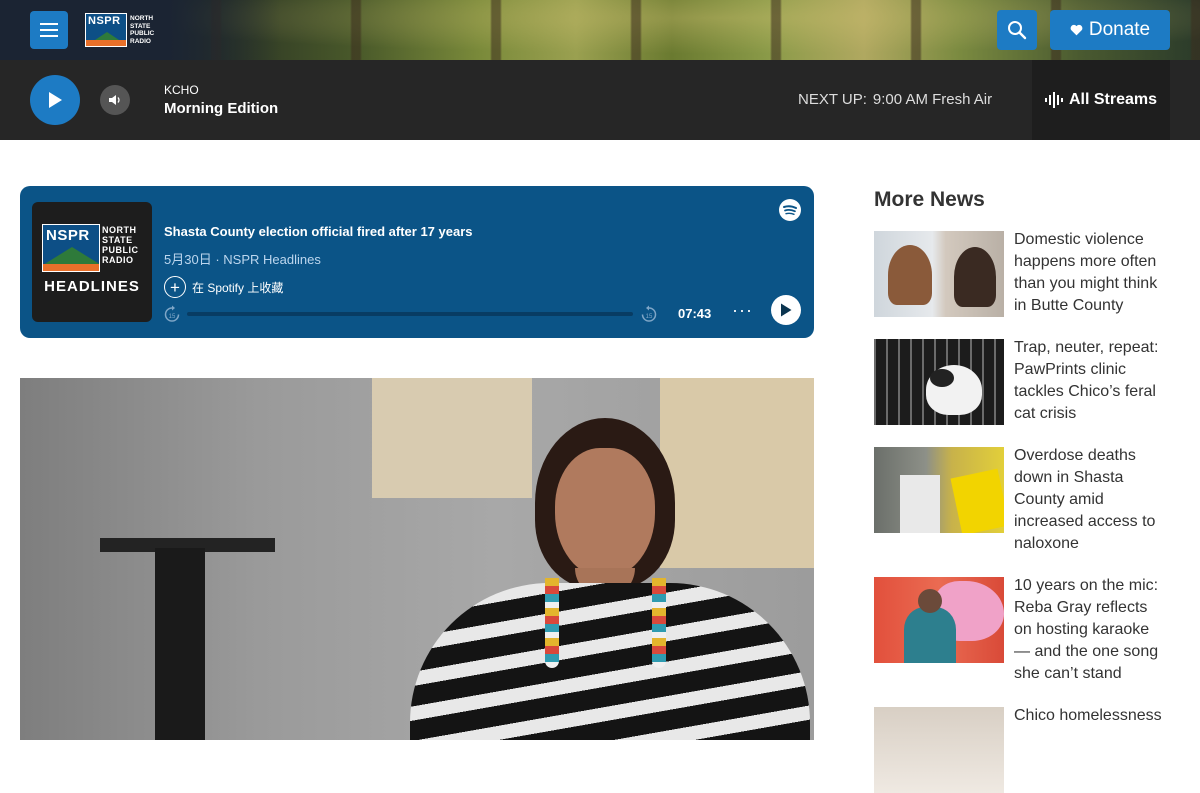 The width and height of the screenshot is (1200, 793). I want to click on next-up-label: NEXT UP:, so click(832, 99).